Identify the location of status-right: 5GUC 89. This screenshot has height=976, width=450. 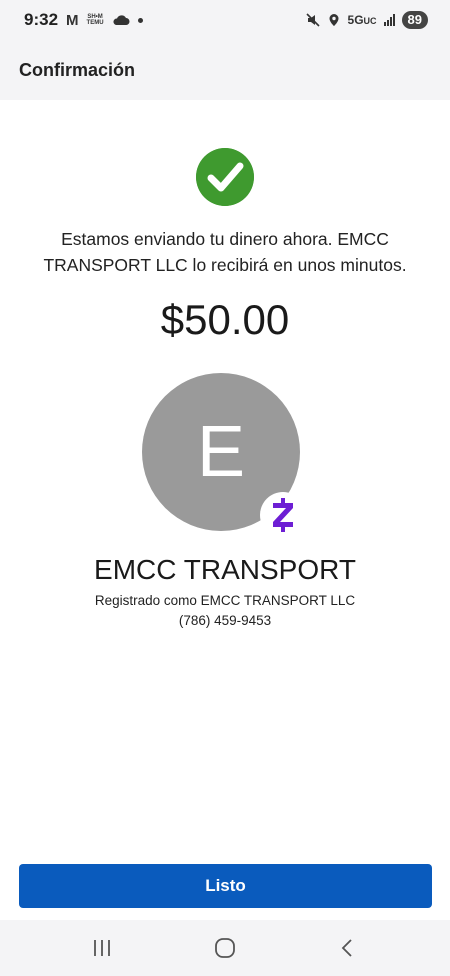
(366, 20).